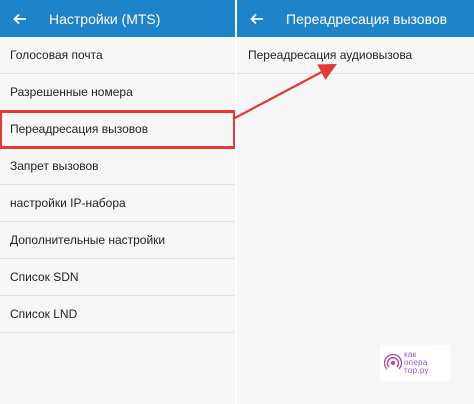 The height and width of the screenshot is (404, 474). What do you see at coordinates (117, 55) in the screenshot?
I see `settings-item-voicemail: Голосовая почта` at bounding box center [117, 55].